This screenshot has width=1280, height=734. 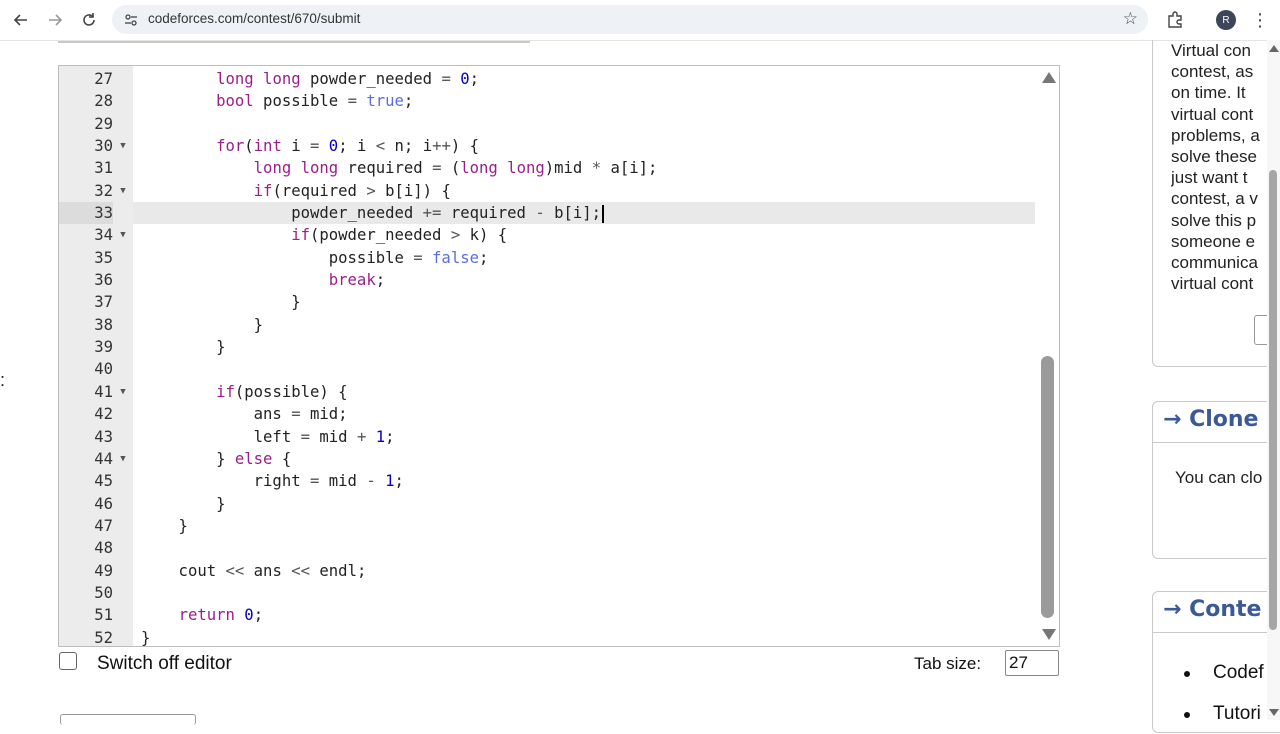 What do you see at coordinates (1049, 77) in the screenshot?
I see `scroll-up-icon` at bounding box center [1049, 77].